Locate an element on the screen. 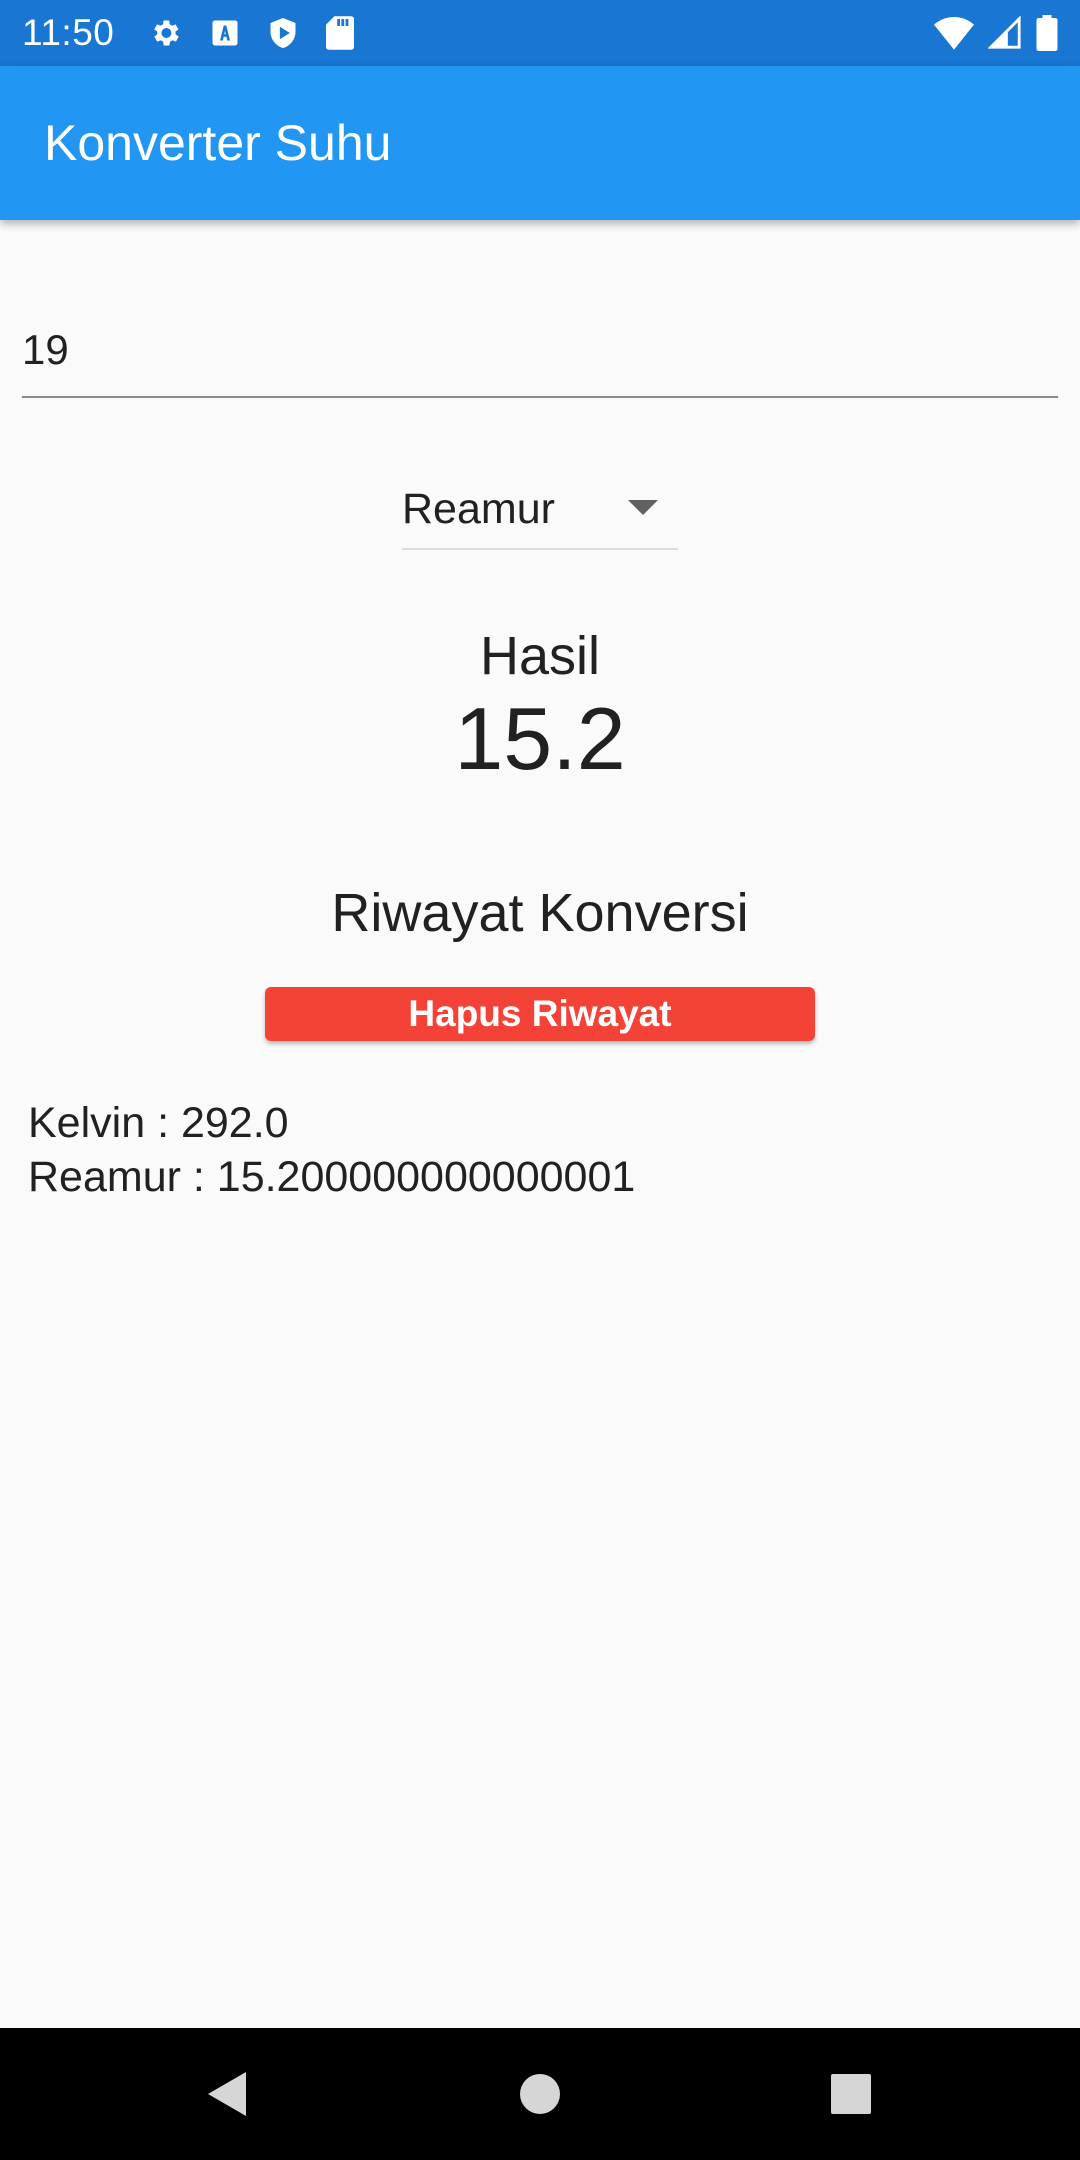  dropdown-arrow-icon is located at coordinates (643, 510).